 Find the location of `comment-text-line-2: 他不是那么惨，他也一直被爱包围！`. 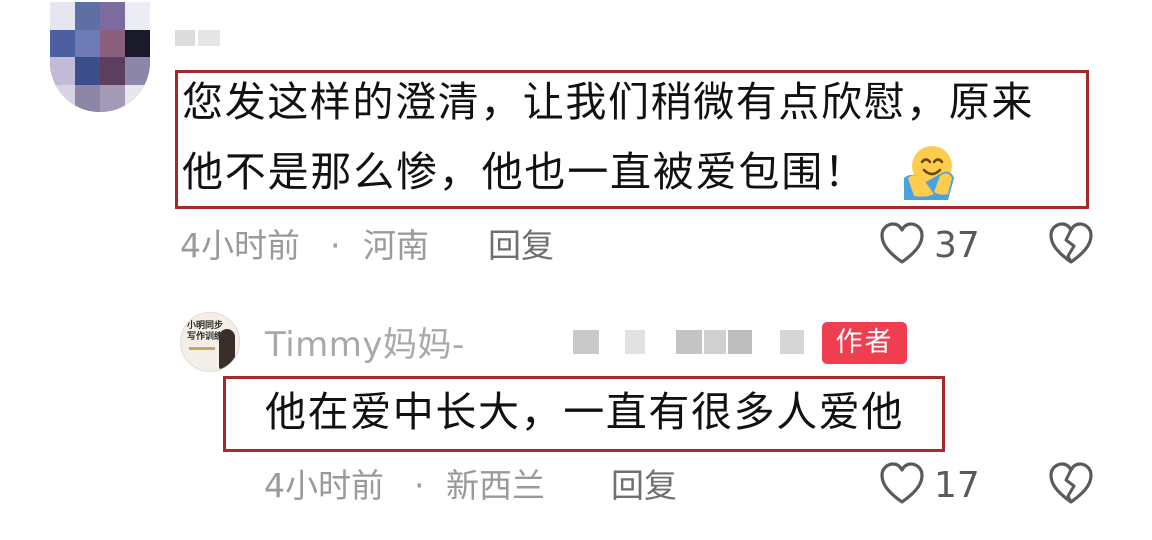

comment-text-line-2: 他不是那么惨，他也一直被爱包围！ is located at coordinates (524, 172).